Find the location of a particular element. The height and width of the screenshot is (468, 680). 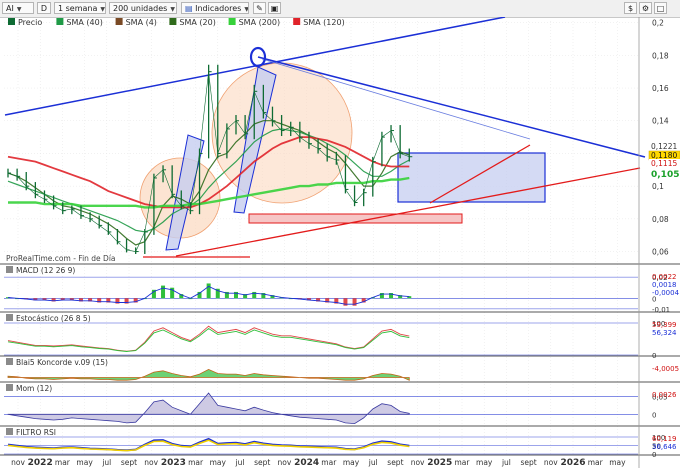

y-tick-label: 0,1 is located at coordinates (658, 186).